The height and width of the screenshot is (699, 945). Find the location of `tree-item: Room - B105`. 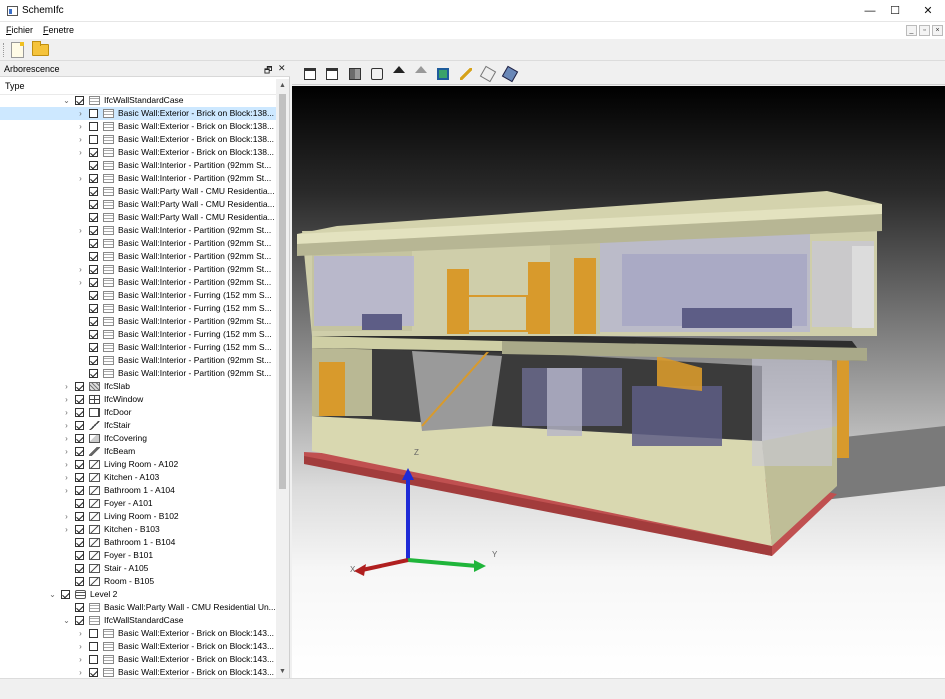

tree-item: Room - B105 is located at coordinates (138, 581).